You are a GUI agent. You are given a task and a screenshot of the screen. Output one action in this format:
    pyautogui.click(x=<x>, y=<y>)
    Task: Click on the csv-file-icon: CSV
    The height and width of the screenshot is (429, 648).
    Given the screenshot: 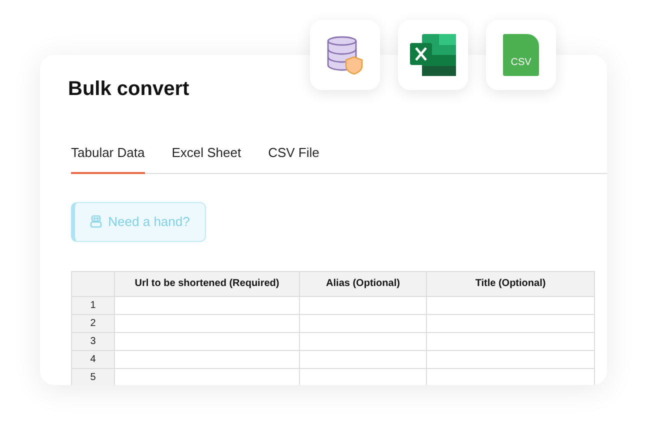 What is the action you would take?
    pyautogui.click(x=521, y=55)
    